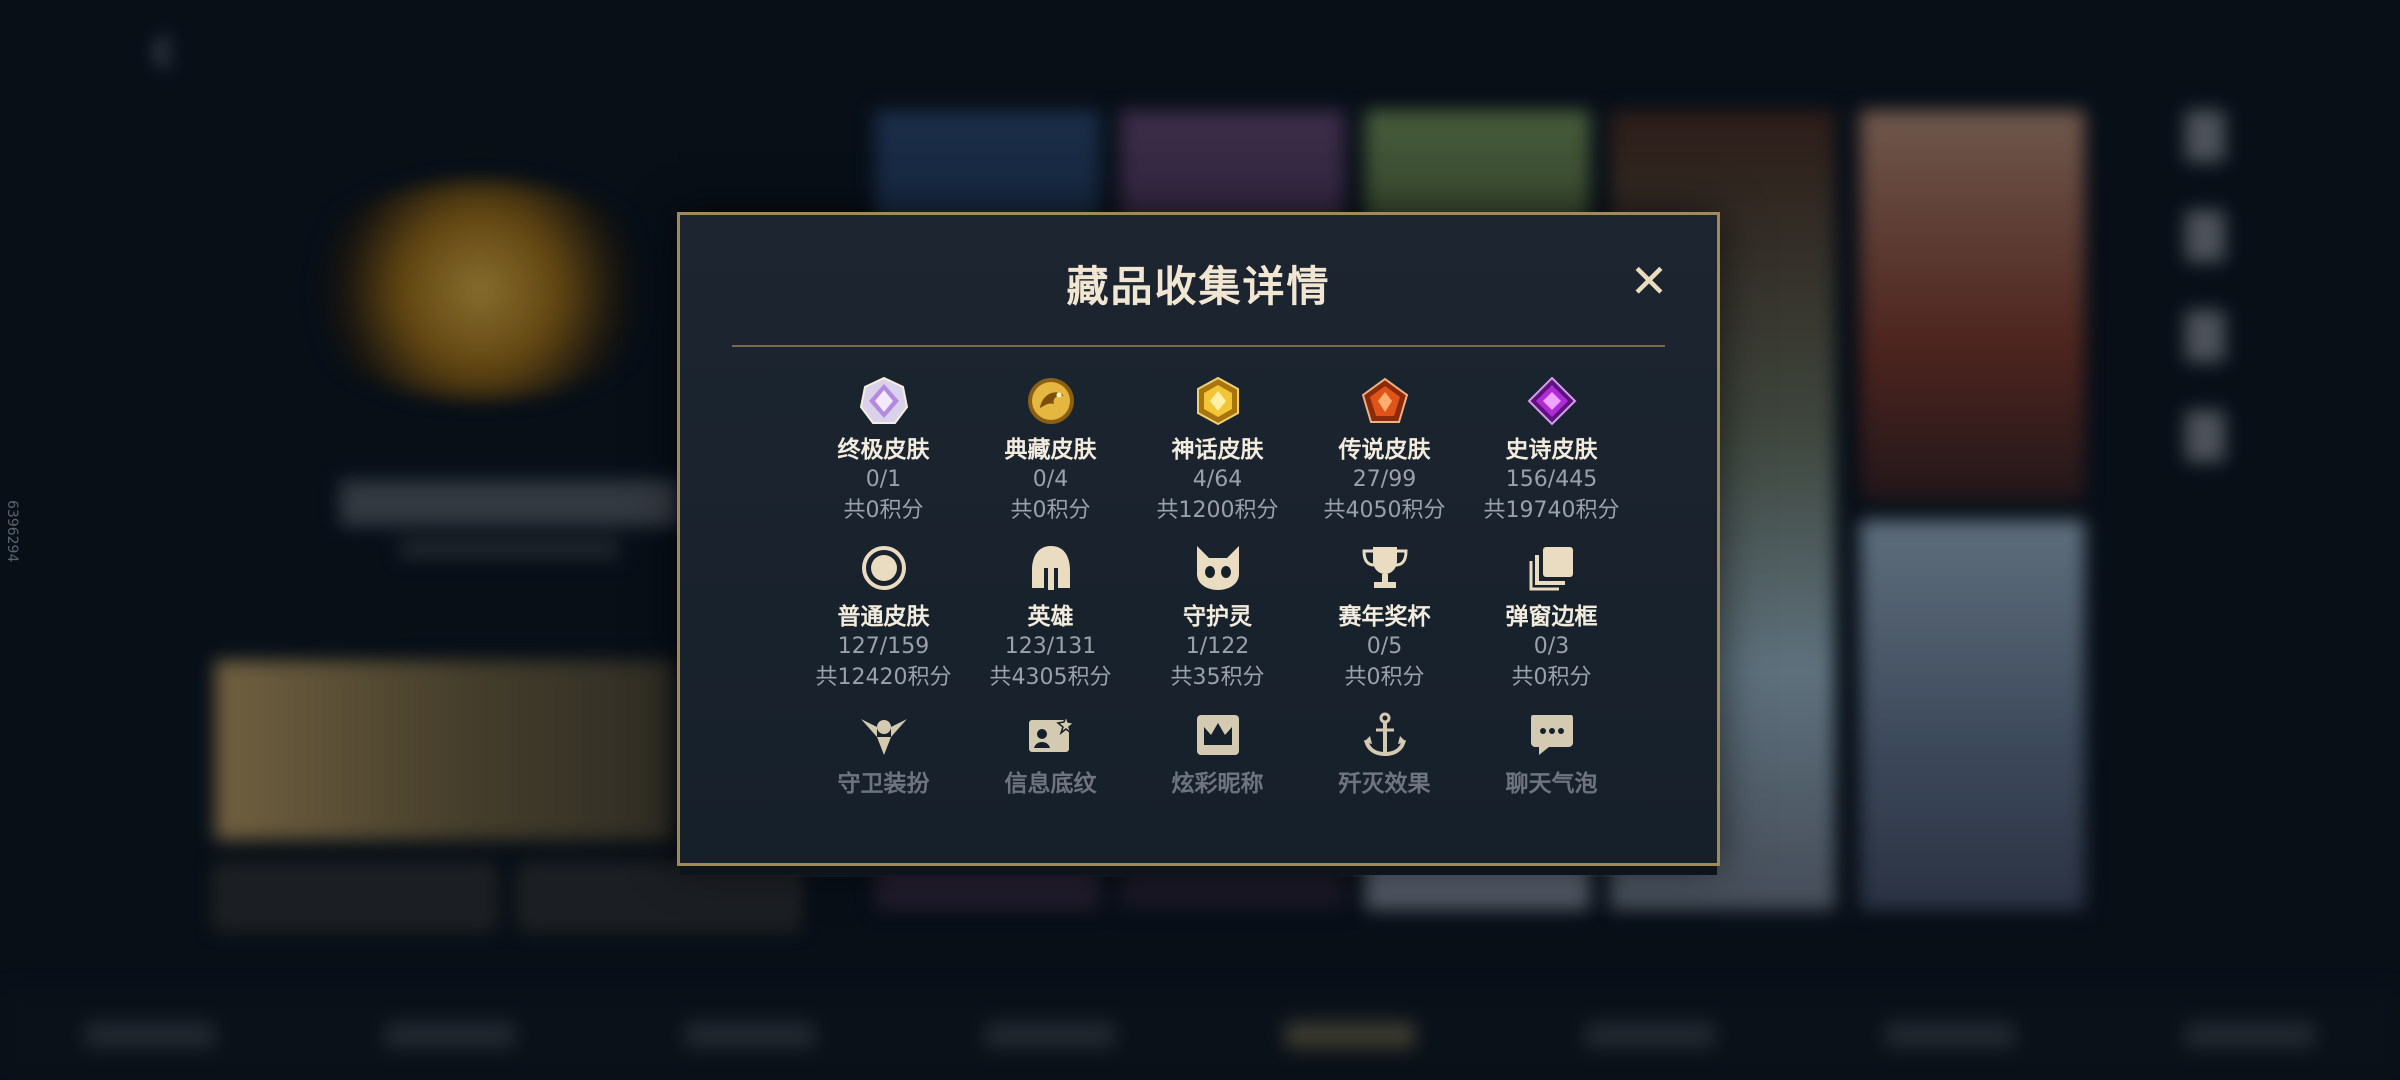 This screenshot has height=1080, width=2400. I want to click on item-count: 127/159, so click(883, 646).